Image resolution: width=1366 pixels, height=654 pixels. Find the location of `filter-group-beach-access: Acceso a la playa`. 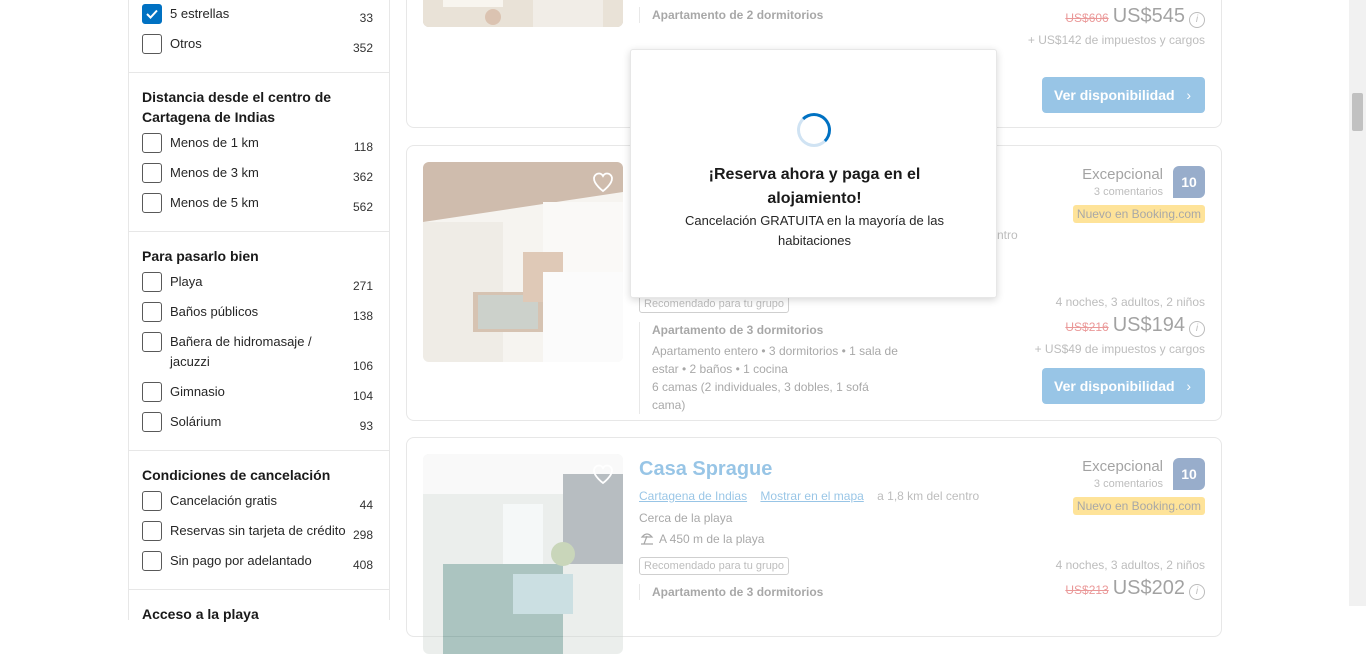

filter-group-beach-access: Acceso a la playa is located at coordinates (259, 614).